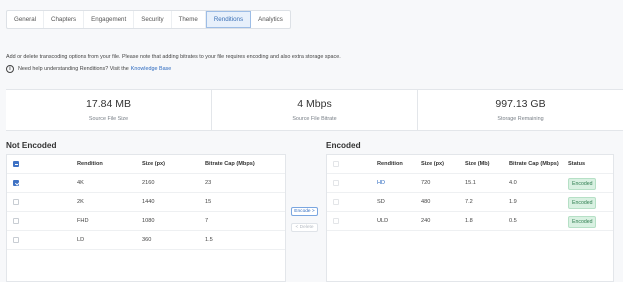 Image resolution: width=623 pixels, height=282 pixels. I want to click on table-row: HD 720 15.1 4.0 Encoded, so click(470, 183).